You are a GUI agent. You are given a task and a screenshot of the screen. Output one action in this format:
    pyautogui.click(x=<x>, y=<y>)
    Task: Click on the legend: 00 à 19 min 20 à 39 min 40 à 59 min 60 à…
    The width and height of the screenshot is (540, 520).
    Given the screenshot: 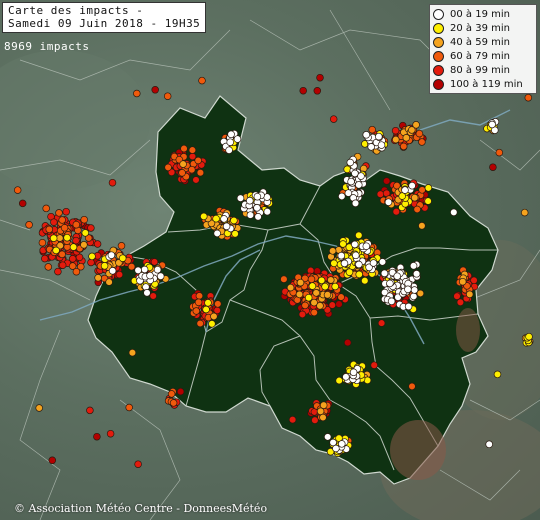 What is the action you would take?
    pyautogui.click(x=483, y=49)
    